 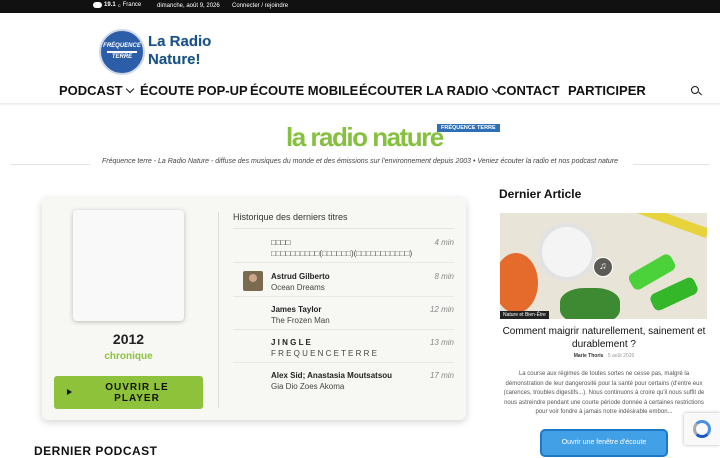 What do you see at coordinates (260, 6) in the screenshot?
I see `login-link: Connecter / rejoindre` at bounding box center [260, 6].